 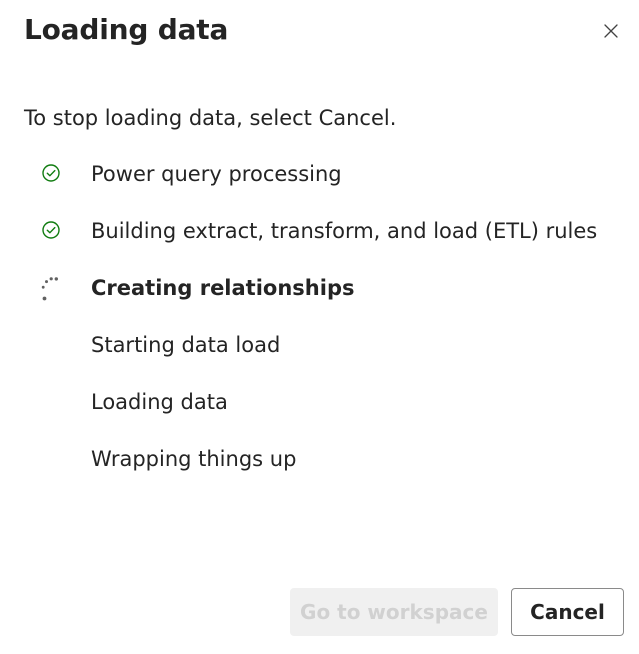 I want to click on step-creating-relationships: Creating relationships, so click(x=319, y=289).